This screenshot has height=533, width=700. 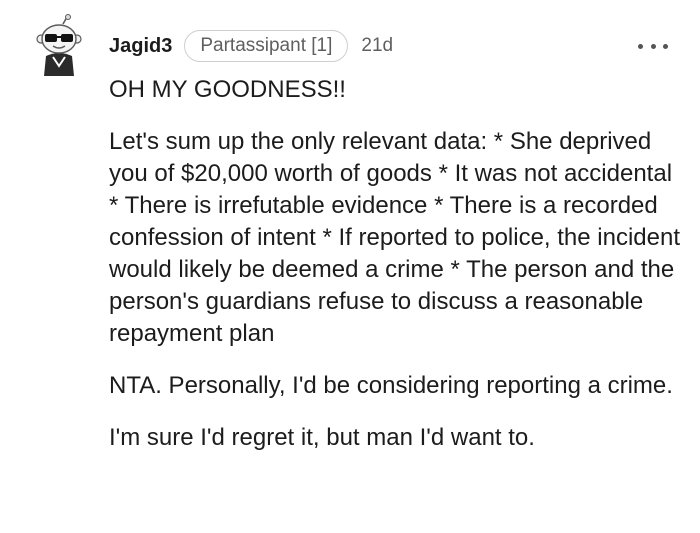 What do you see at coordinates (266, 46) in the screenshot?
I see `user-flair: Partassipant [1]` at bounding box center [266, 46].